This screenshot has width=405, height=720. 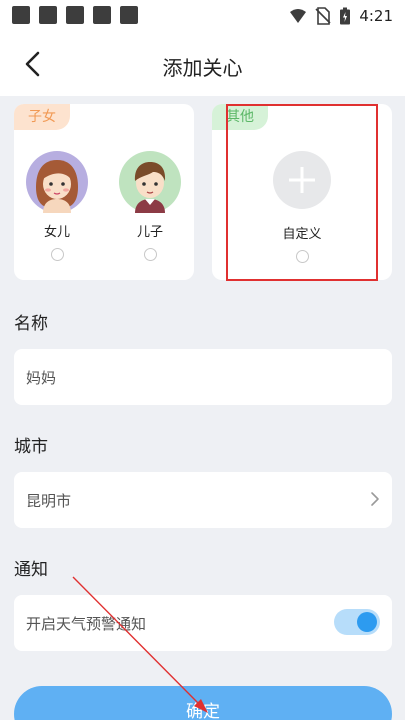 What do you see at coordinates (42, 117) in the screenshot?
I see `category-tag-family: 子女` at bounding box center [42, 117].